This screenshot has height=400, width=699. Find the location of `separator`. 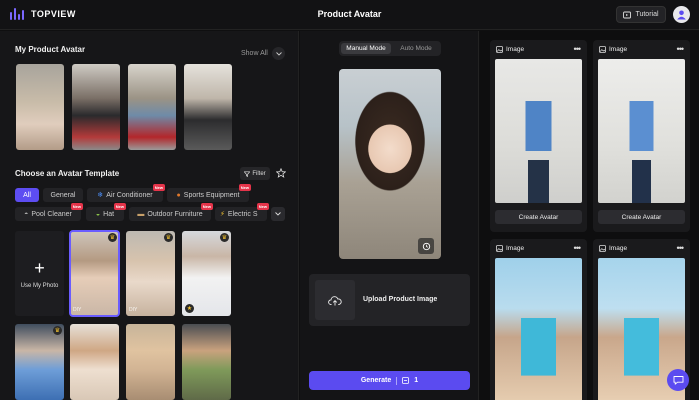

separator is located at coordinates (397, 380).